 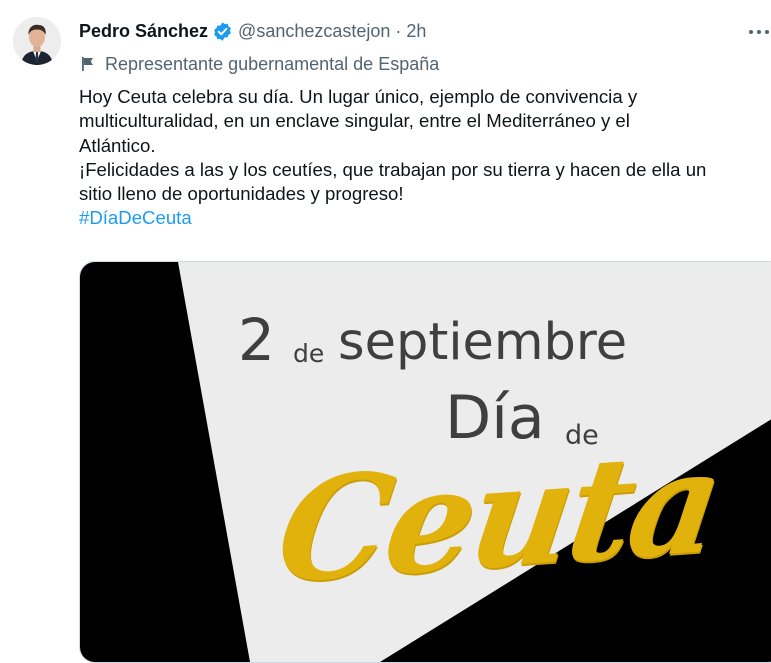 I want to click on more-options-icon, so click(x=759, y=31).